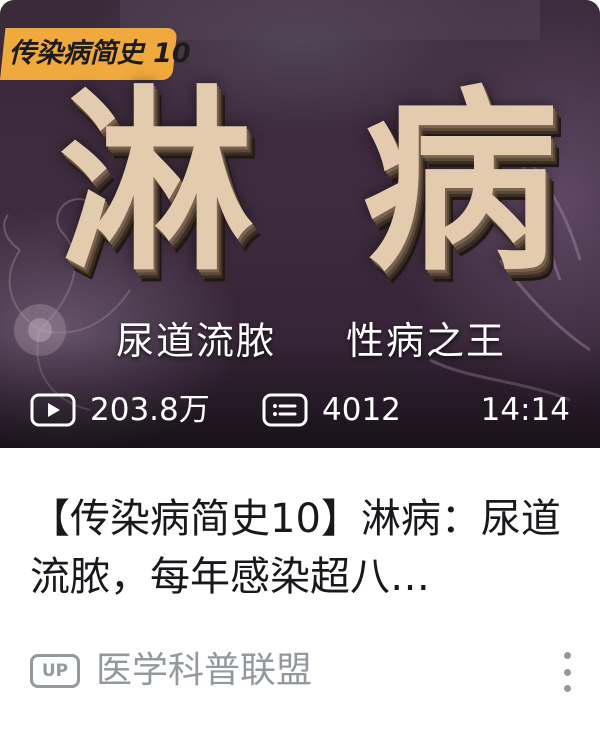 The height and width of the screenshot is (732, 600). Describe the element at coordinates (285, 410) in the screenshot. I see `danmaku-icon` at that location.